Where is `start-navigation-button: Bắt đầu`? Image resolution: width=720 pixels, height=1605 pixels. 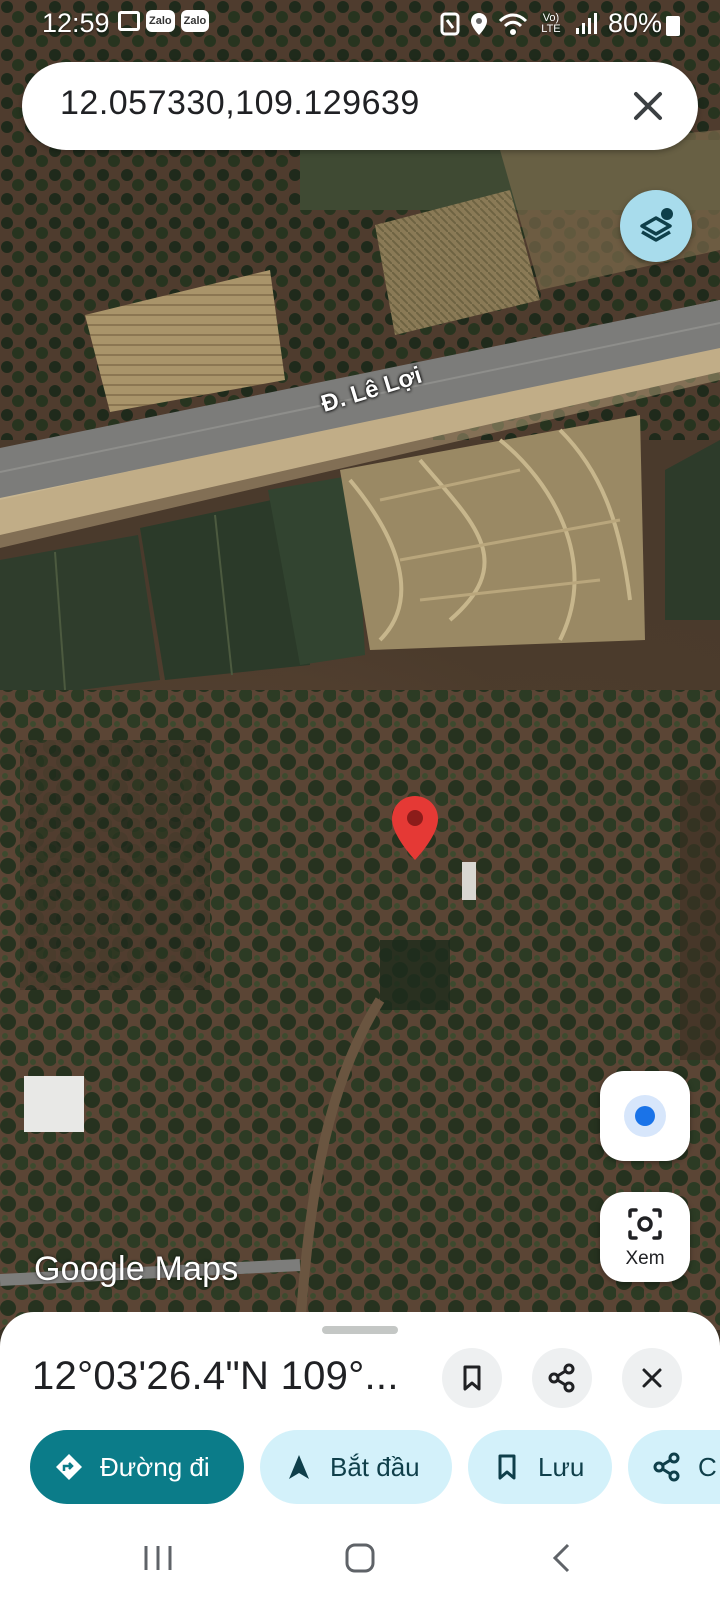 start-navigation-button: Bắt đầu is located at coordinates (356, 1467).